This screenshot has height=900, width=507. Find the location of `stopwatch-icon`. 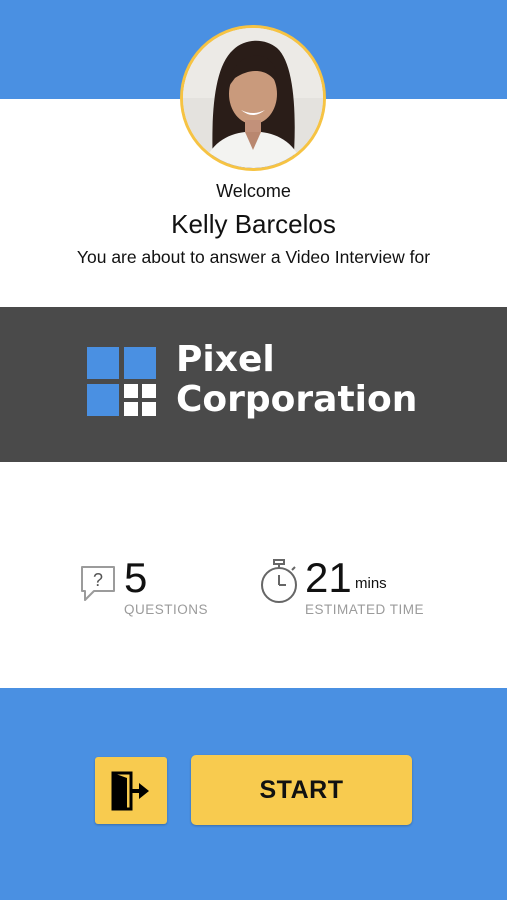

stopwatch-icon is located at coordinates (279, 581).